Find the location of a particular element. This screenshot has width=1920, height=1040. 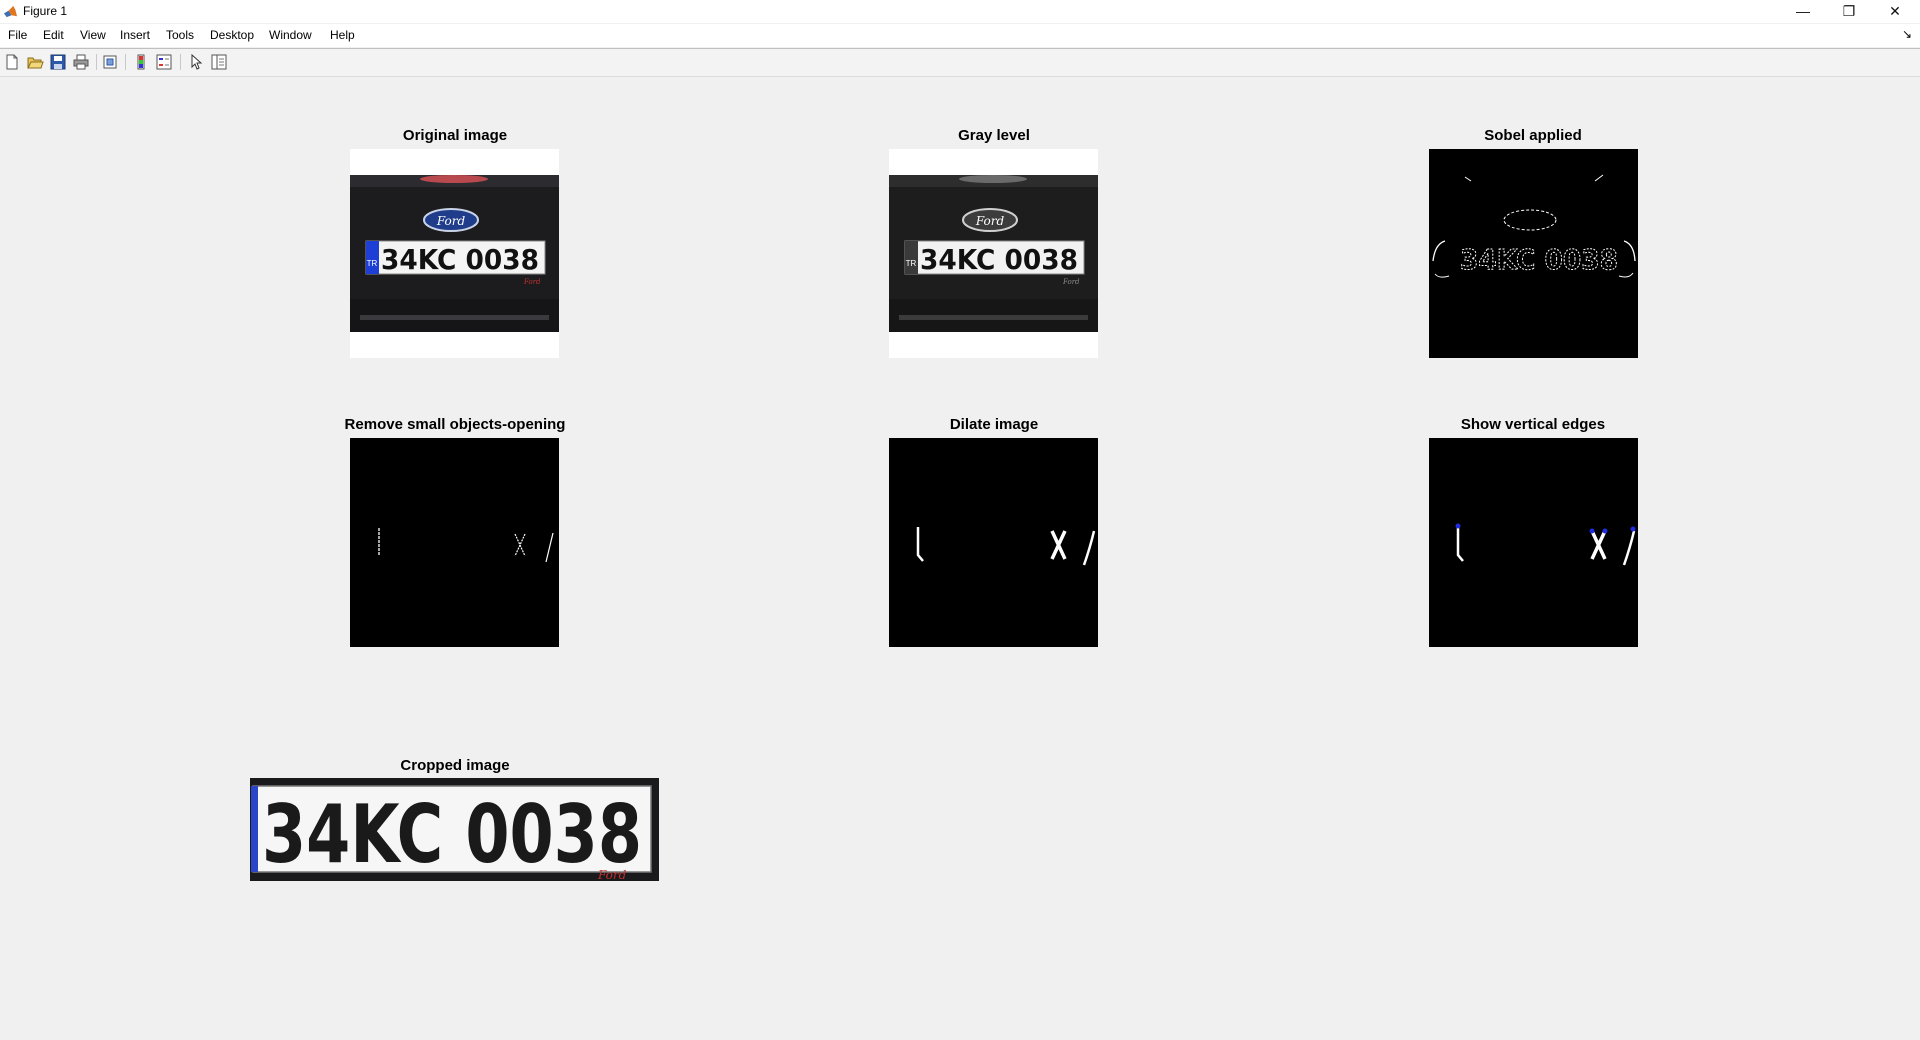

cropped-plate-frame-logo: Ford is located at coordinates (612, 874).